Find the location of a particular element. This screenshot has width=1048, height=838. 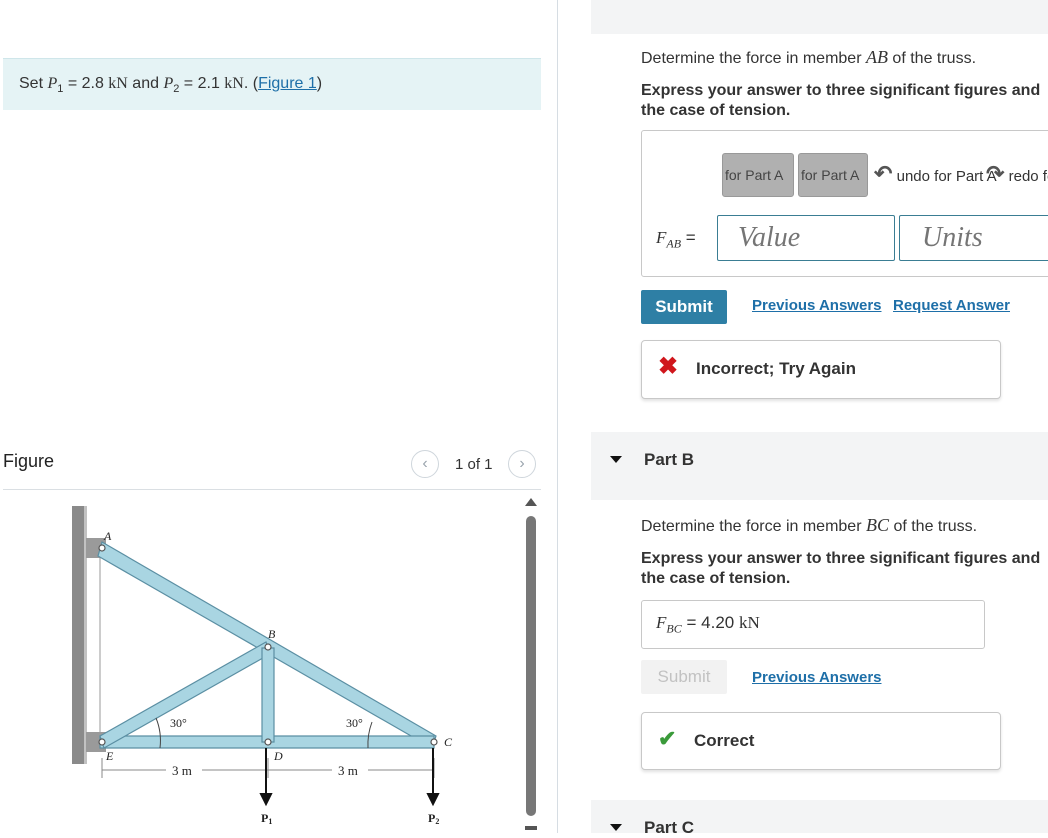

templates-button: for Part A is located at coordinates (758, 175).